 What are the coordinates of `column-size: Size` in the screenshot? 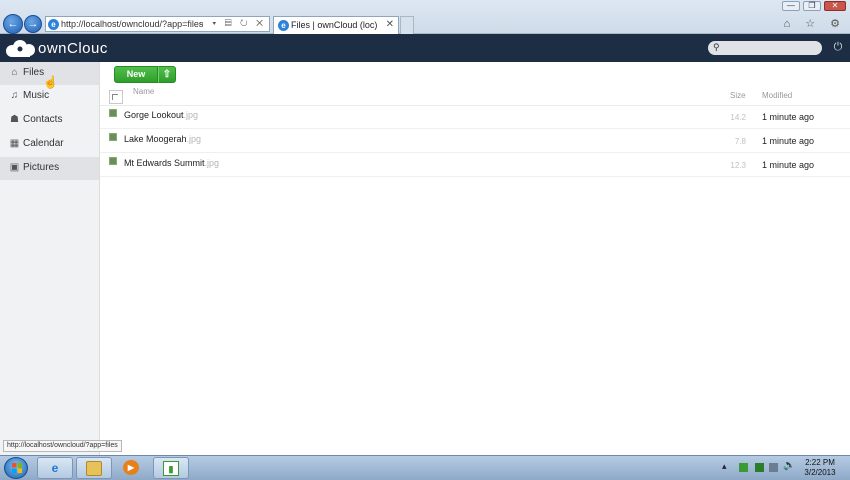 It's located at (738, 95).